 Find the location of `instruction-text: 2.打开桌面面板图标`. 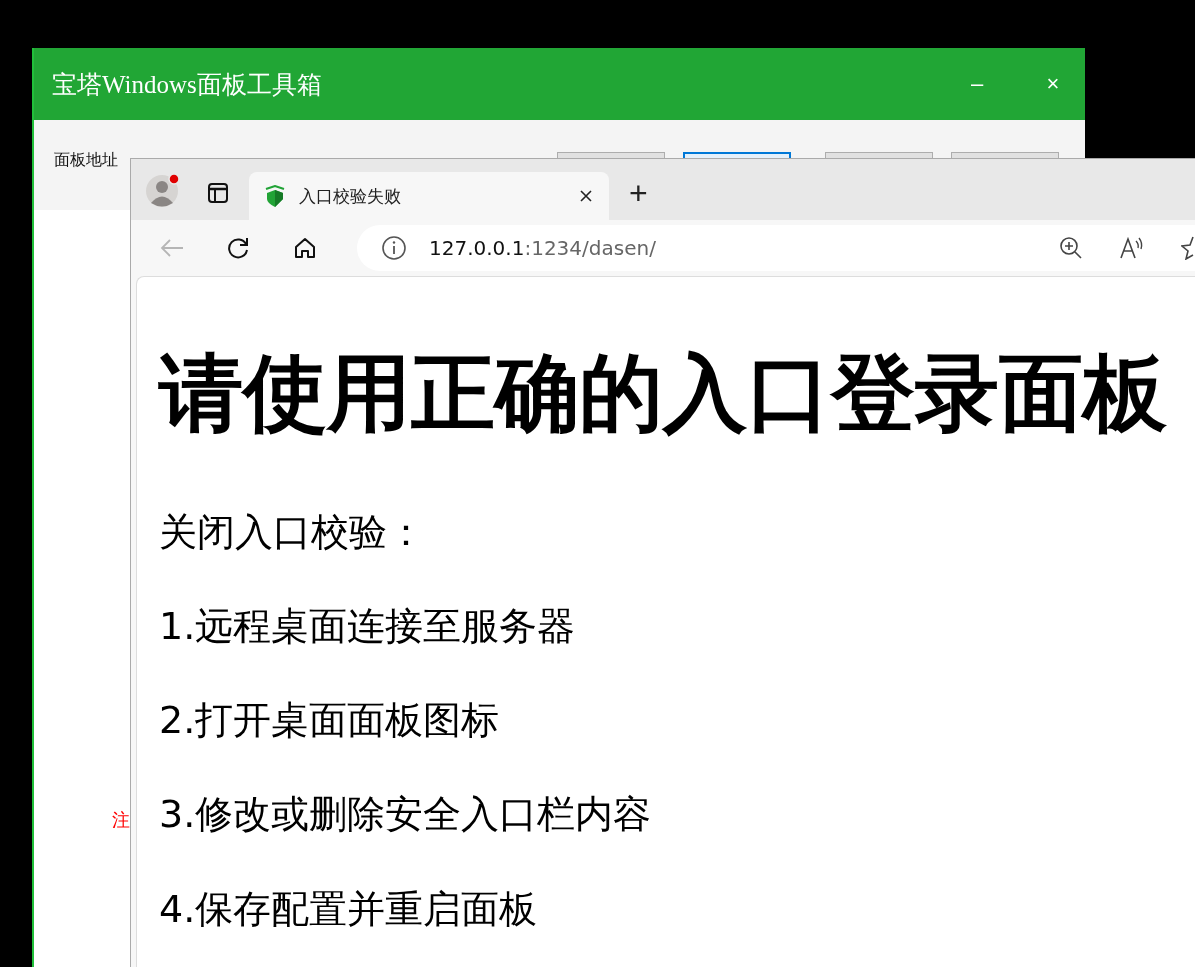

instruction-text: 2.打开桌面面板图标 is located at coordinates (330, 721).